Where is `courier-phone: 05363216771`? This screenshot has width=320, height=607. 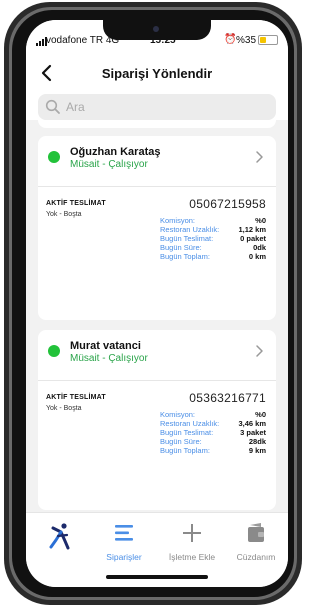 courier-phone: 05363216771 is located at coordinates (227, 398).